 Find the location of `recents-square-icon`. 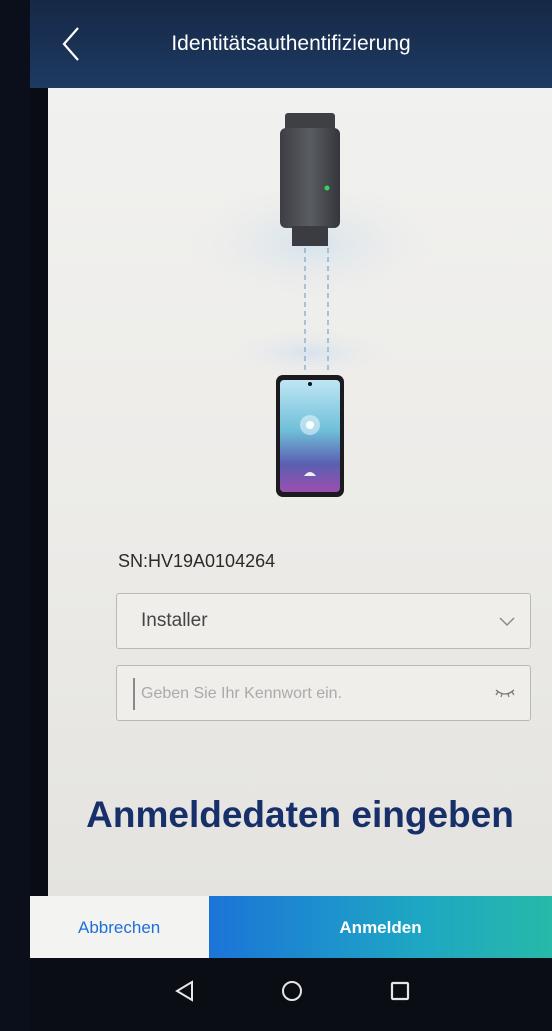

recents-square-icon is located at coordinates (400, 991).